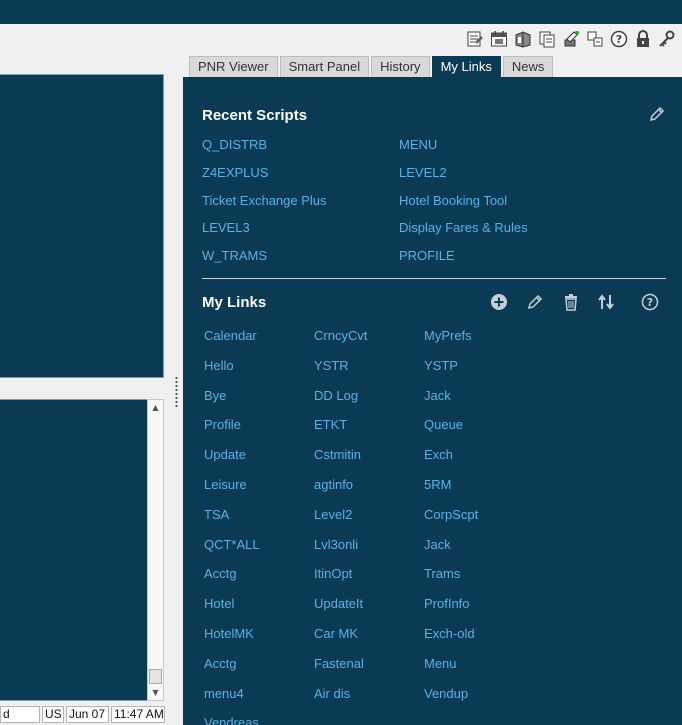  I want to click on tab-my-links: My Links, so click(466, 66).